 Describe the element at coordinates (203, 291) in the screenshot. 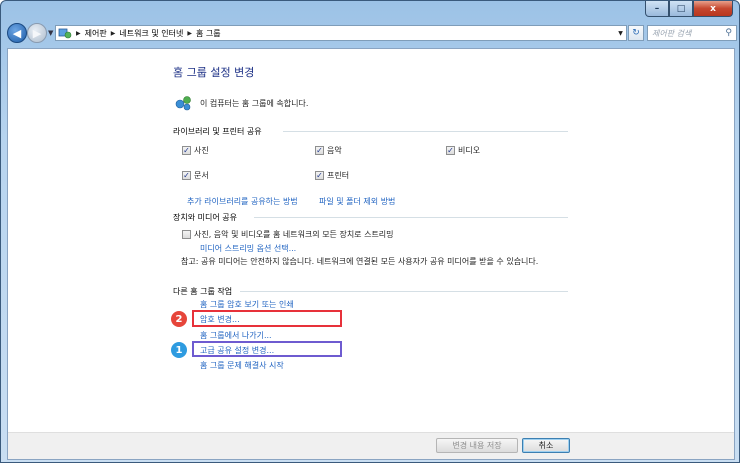

I see `other-tasks-heading: 다른 홈 그룹 작업` at that location.